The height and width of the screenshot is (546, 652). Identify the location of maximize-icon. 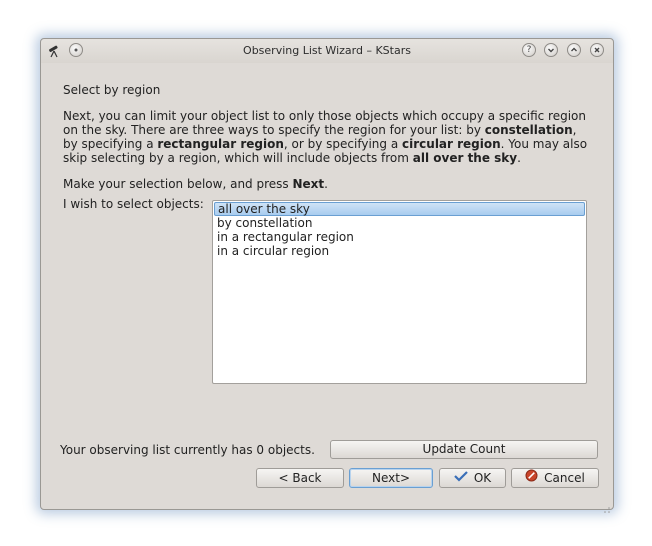
(574, 50).